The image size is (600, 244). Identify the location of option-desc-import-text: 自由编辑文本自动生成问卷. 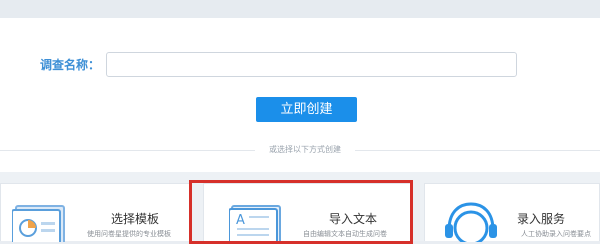
(345, 234).